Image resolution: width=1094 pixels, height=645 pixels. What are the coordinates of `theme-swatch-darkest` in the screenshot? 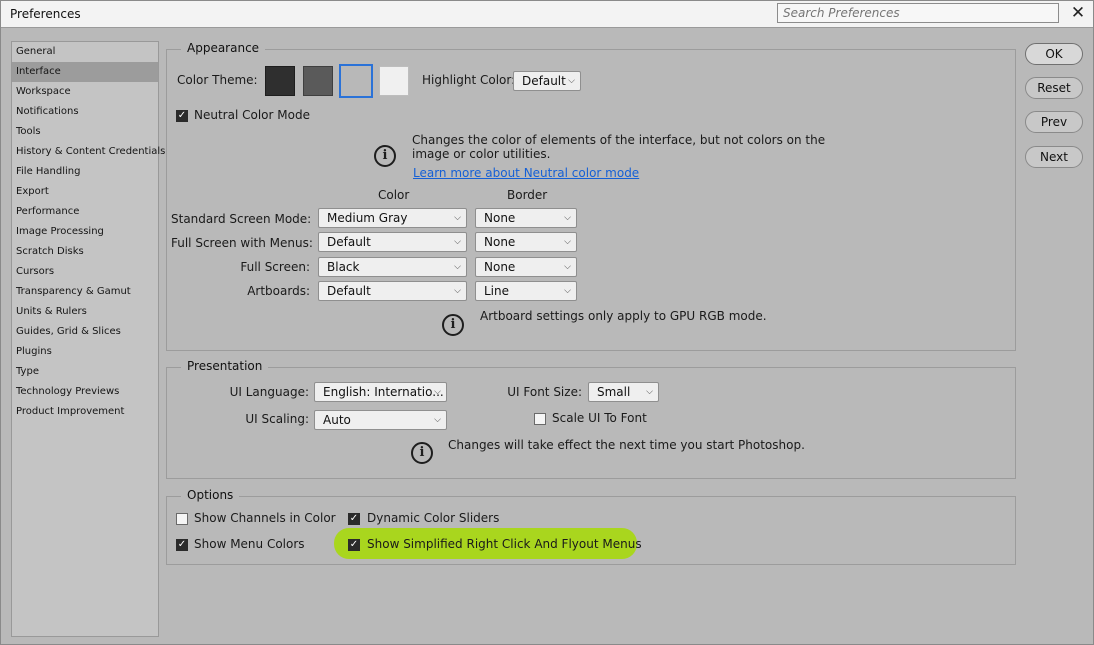 It's located at (280, 81).